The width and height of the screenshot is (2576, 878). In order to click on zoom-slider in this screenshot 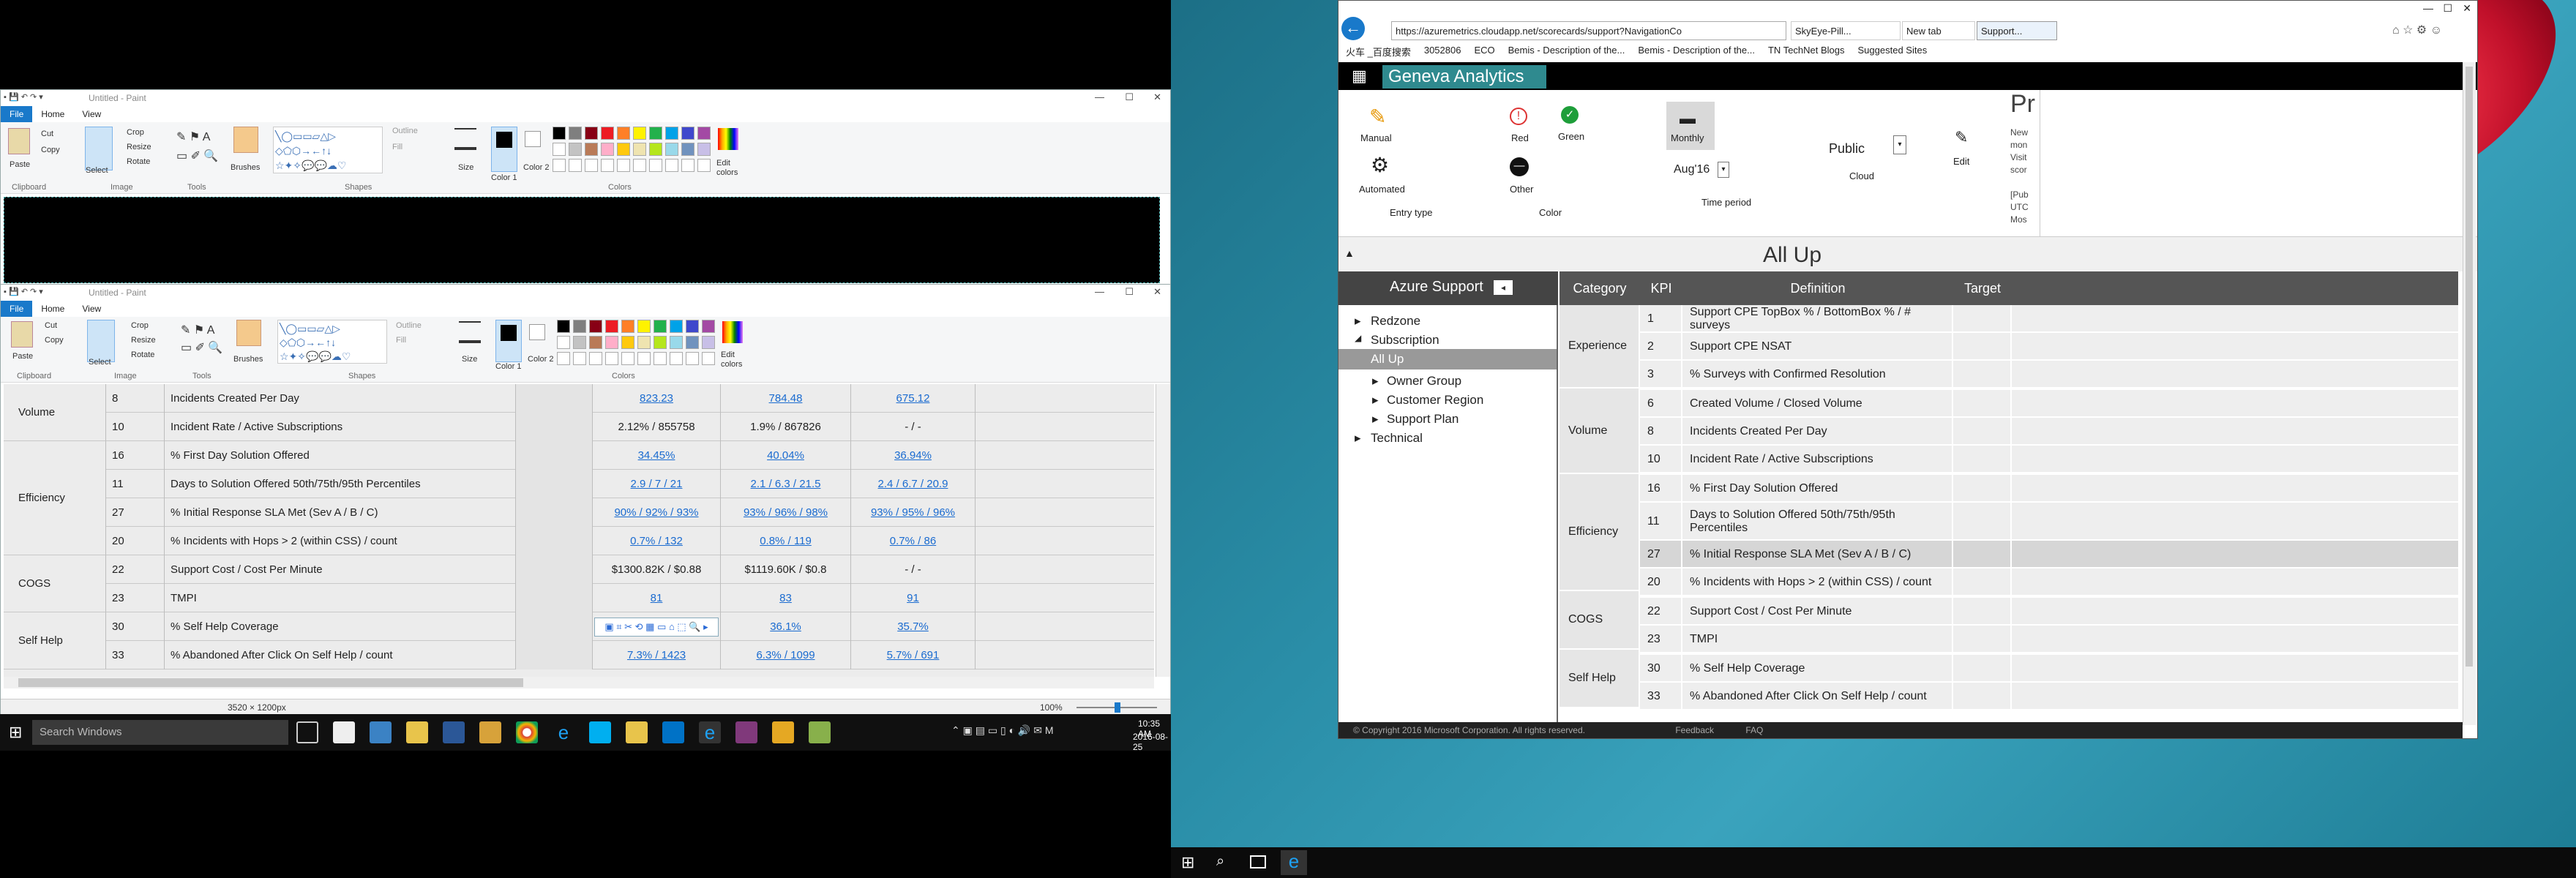, I will do `click(1117, 707)`.